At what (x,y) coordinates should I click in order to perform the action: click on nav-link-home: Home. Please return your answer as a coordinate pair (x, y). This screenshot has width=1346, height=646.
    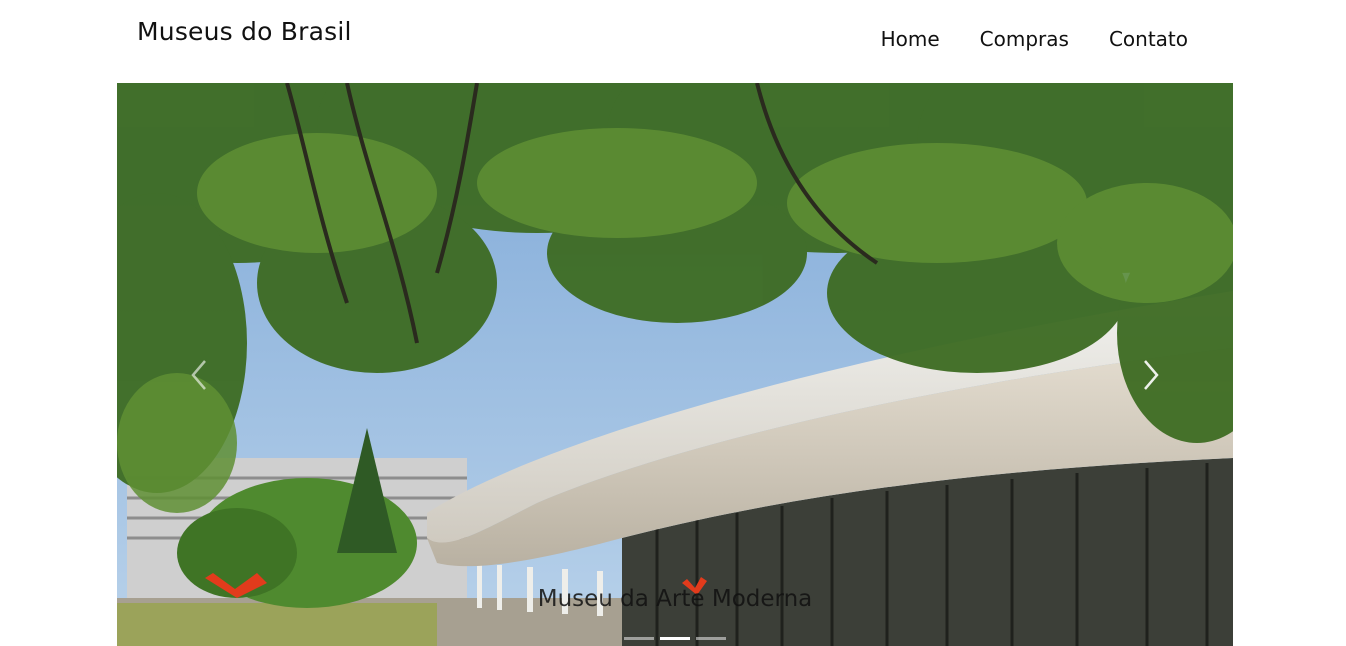
    Looking at the image, I should click on (910, 39).